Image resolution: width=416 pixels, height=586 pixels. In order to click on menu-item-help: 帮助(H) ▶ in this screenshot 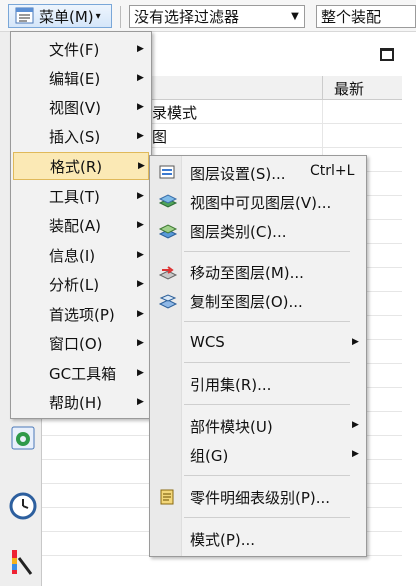, I will do `click(81, 402)`.